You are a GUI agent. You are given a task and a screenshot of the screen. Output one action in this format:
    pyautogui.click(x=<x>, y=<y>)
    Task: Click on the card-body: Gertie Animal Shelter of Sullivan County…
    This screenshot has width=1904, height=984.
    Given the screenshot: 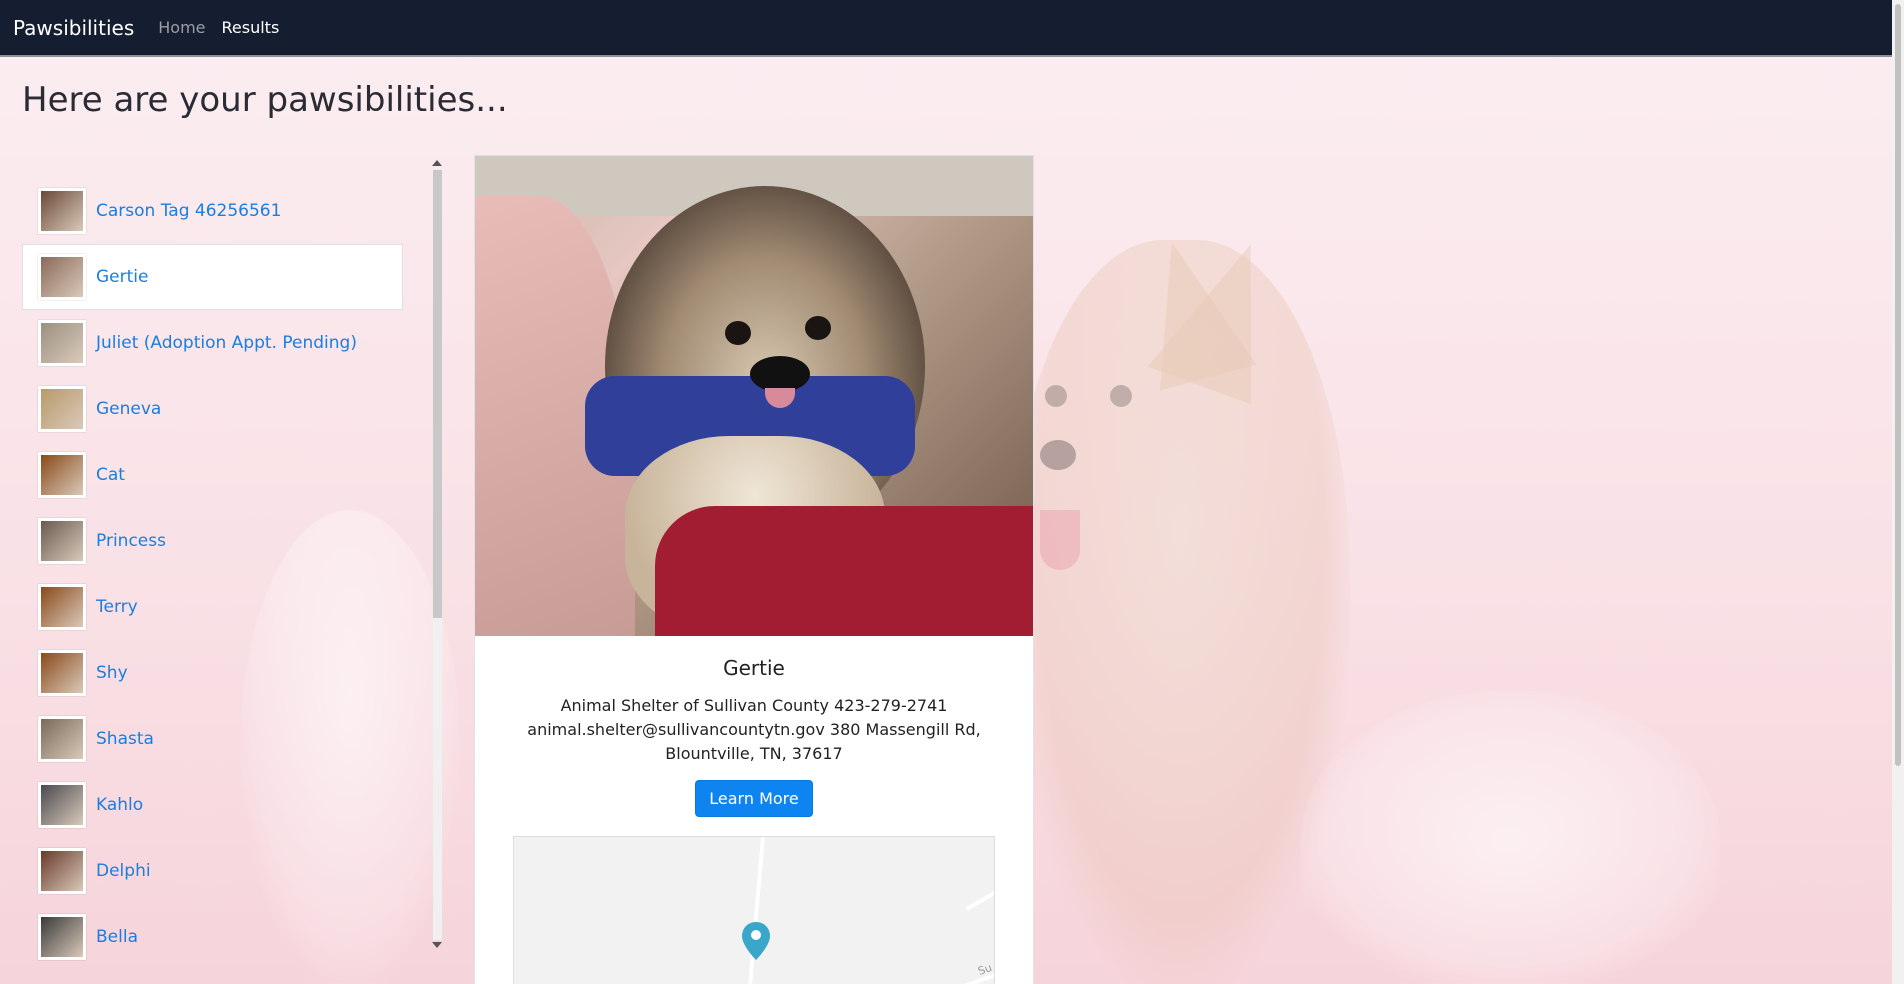 What is the action you would take?
    pyautogui.click(x=754, y=726)
    